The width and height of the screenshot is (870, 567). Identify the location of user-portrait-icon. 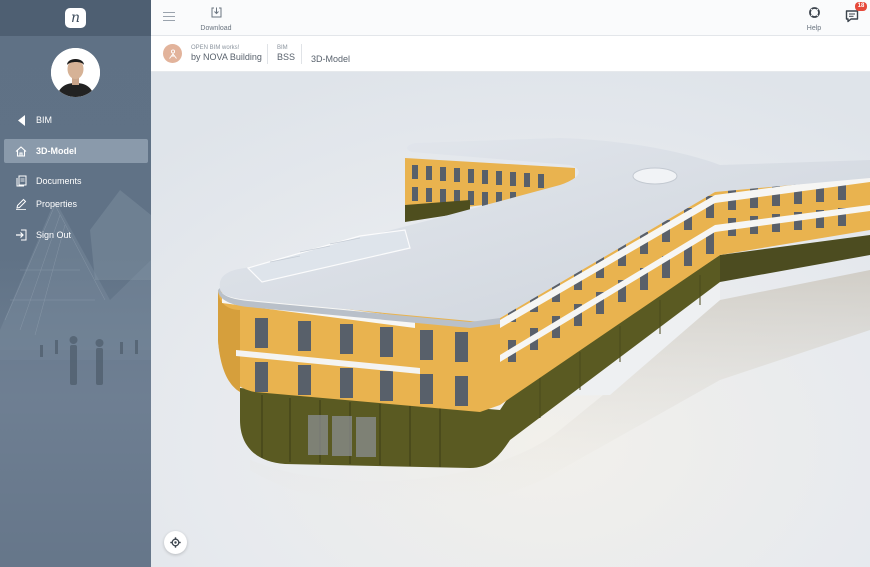
(75, 72).